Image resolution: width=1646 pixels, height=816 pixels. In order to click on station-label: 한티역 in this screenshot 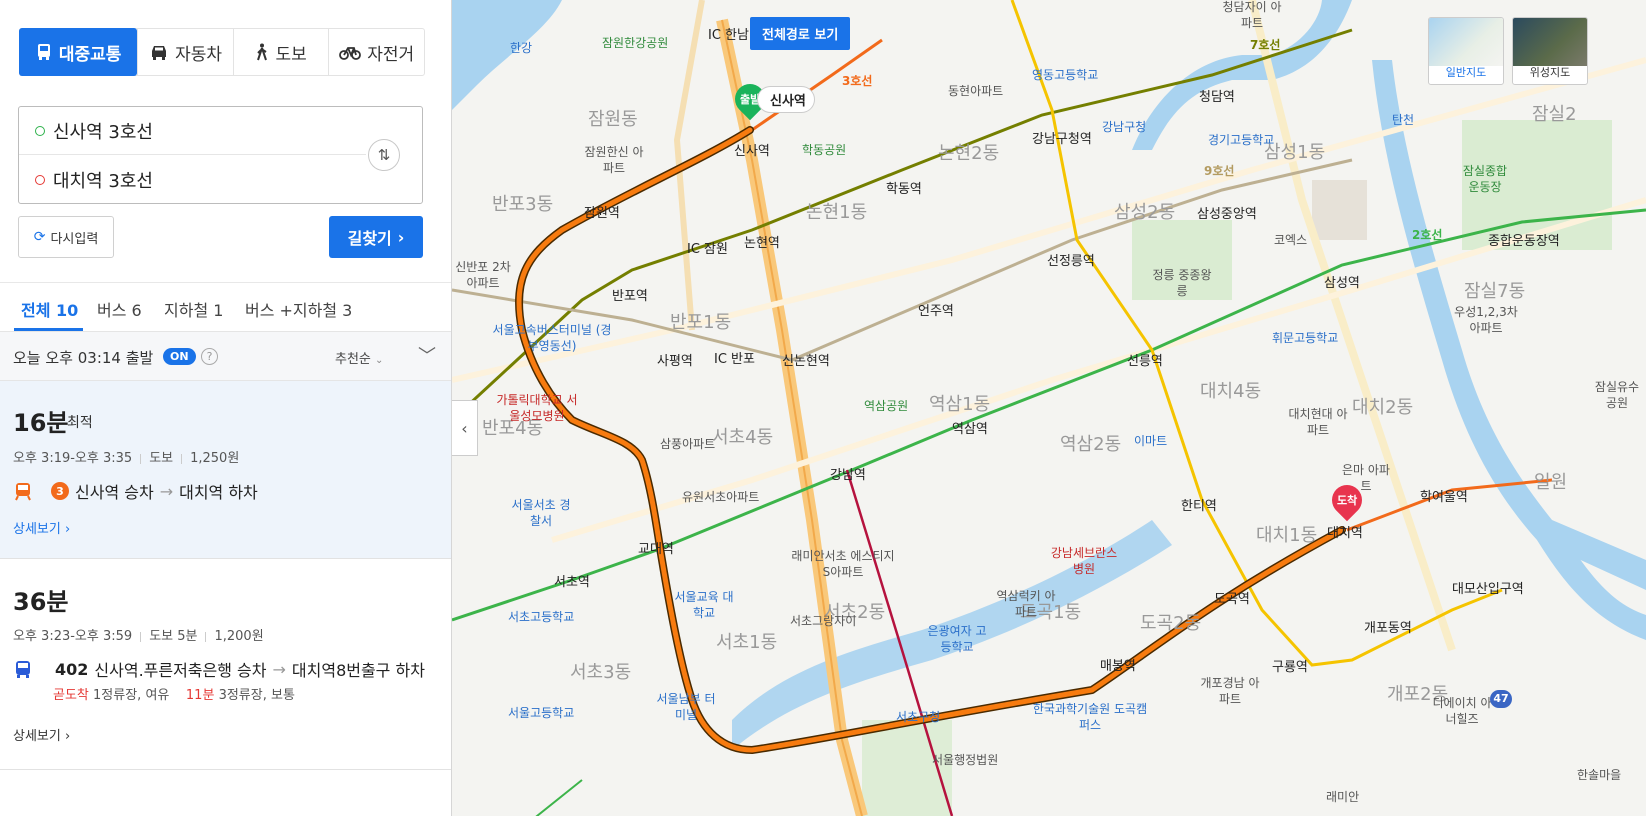, I will do `click(1199, 504)`.